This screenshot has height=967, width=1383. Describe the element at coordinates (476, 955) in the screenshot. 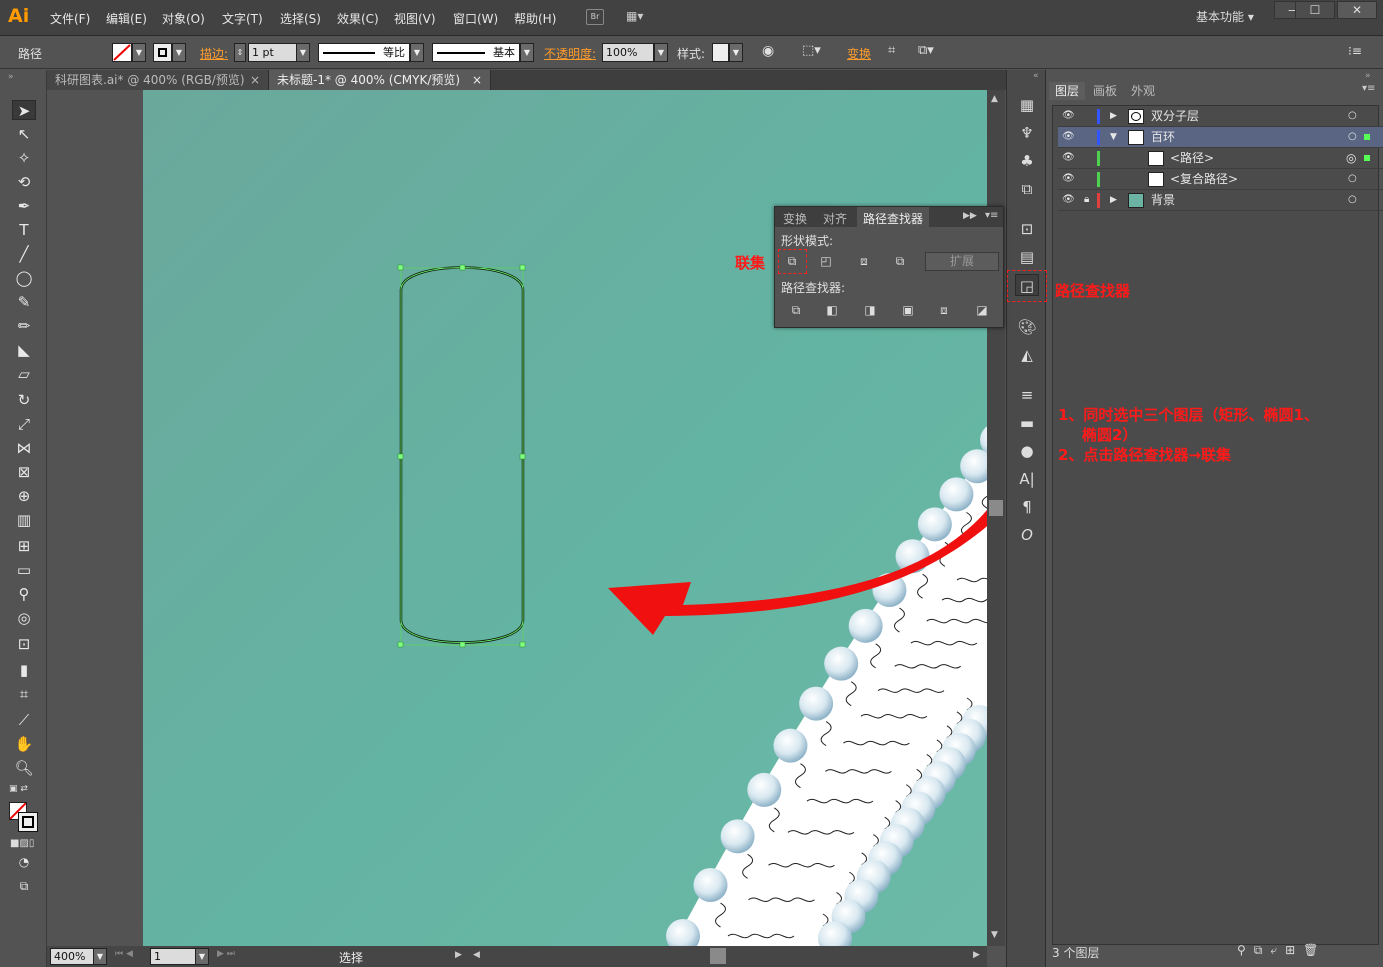

I see `scroll-left-icon: ◀` at that location.